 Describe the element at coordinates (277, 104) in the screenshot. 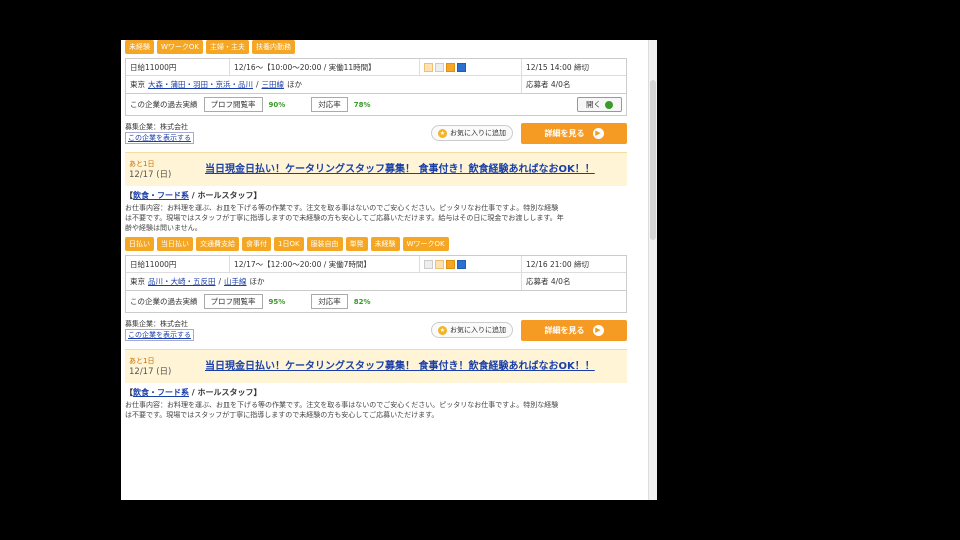

I see `stats-percent: 90%` at that location.